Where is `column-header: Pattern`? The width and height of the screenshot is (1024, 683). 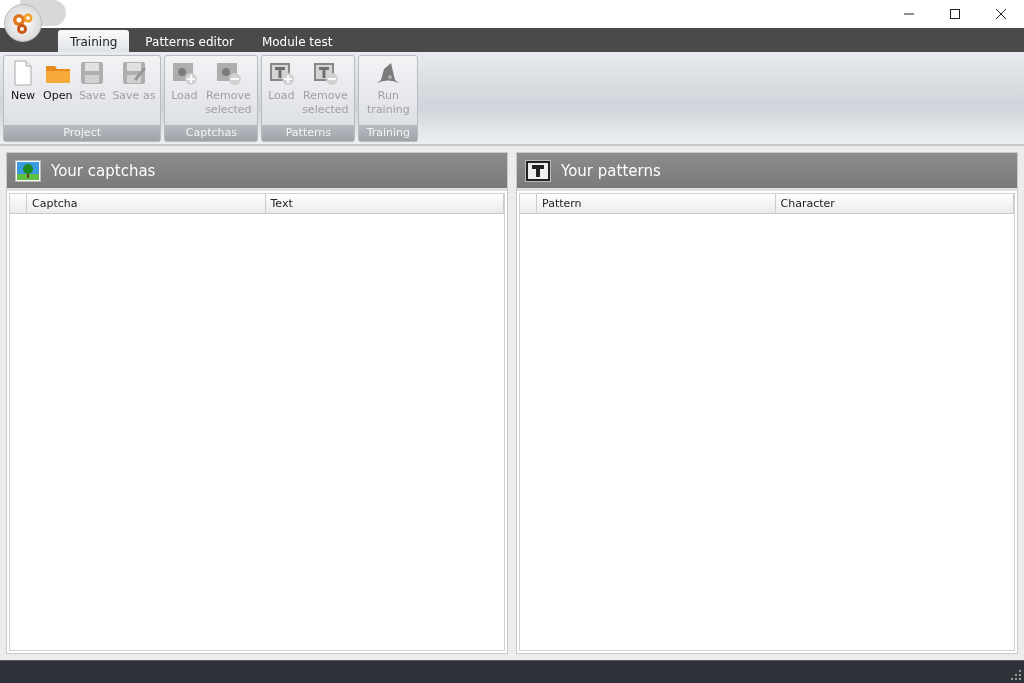
column-header: Pattern is located at coordinates (656, 203).